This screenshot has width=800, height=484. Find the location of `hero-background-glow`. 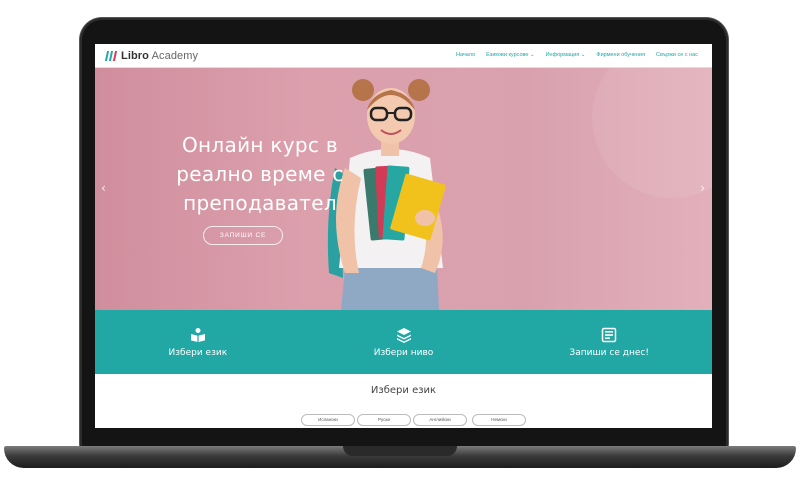

hero-background-glow is located at coordinates (652, 133).